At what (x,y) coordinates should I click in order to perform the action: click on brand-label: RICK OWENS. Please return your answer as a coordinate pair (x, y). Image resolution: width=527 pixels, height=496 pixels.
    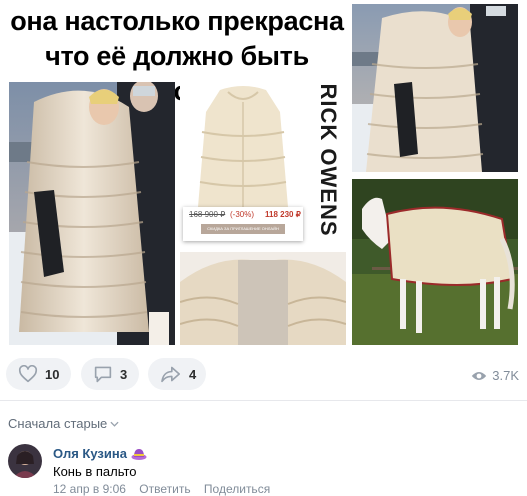
    Looking at the image, I should click on (328, 160).